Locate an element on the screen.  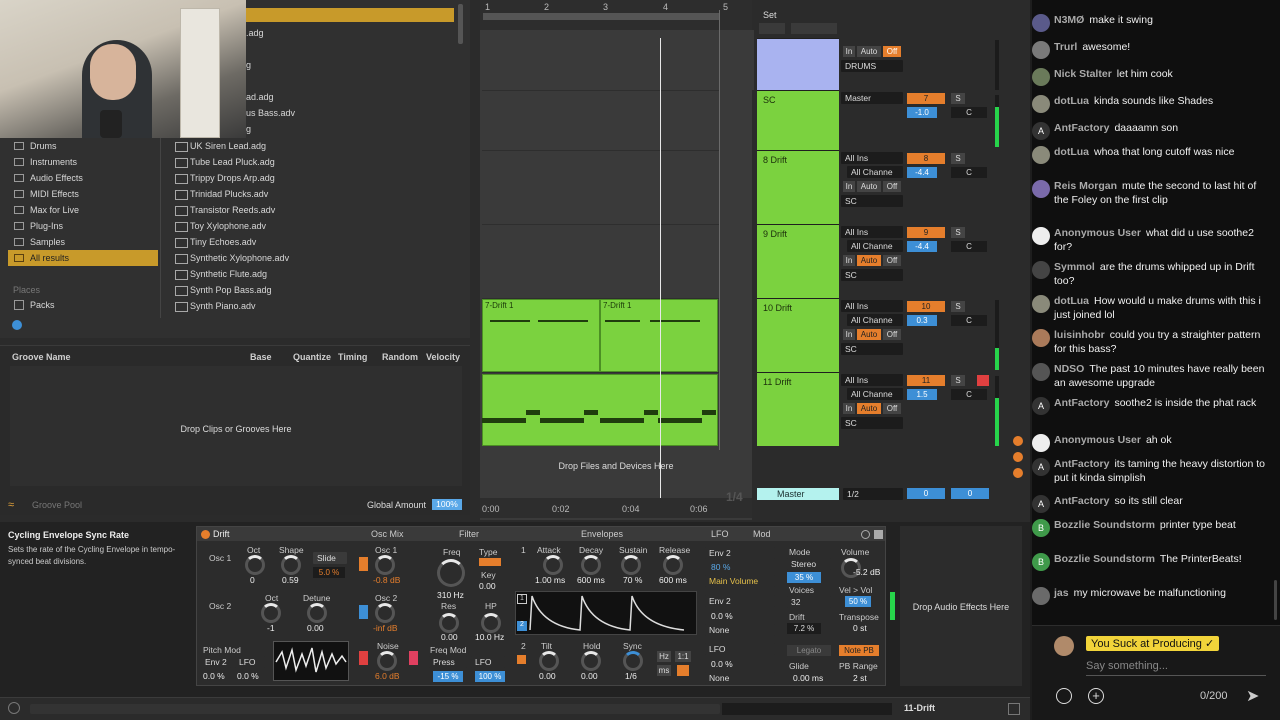
pitch-mod-source2: LFO is located at coordinates (250, 662).